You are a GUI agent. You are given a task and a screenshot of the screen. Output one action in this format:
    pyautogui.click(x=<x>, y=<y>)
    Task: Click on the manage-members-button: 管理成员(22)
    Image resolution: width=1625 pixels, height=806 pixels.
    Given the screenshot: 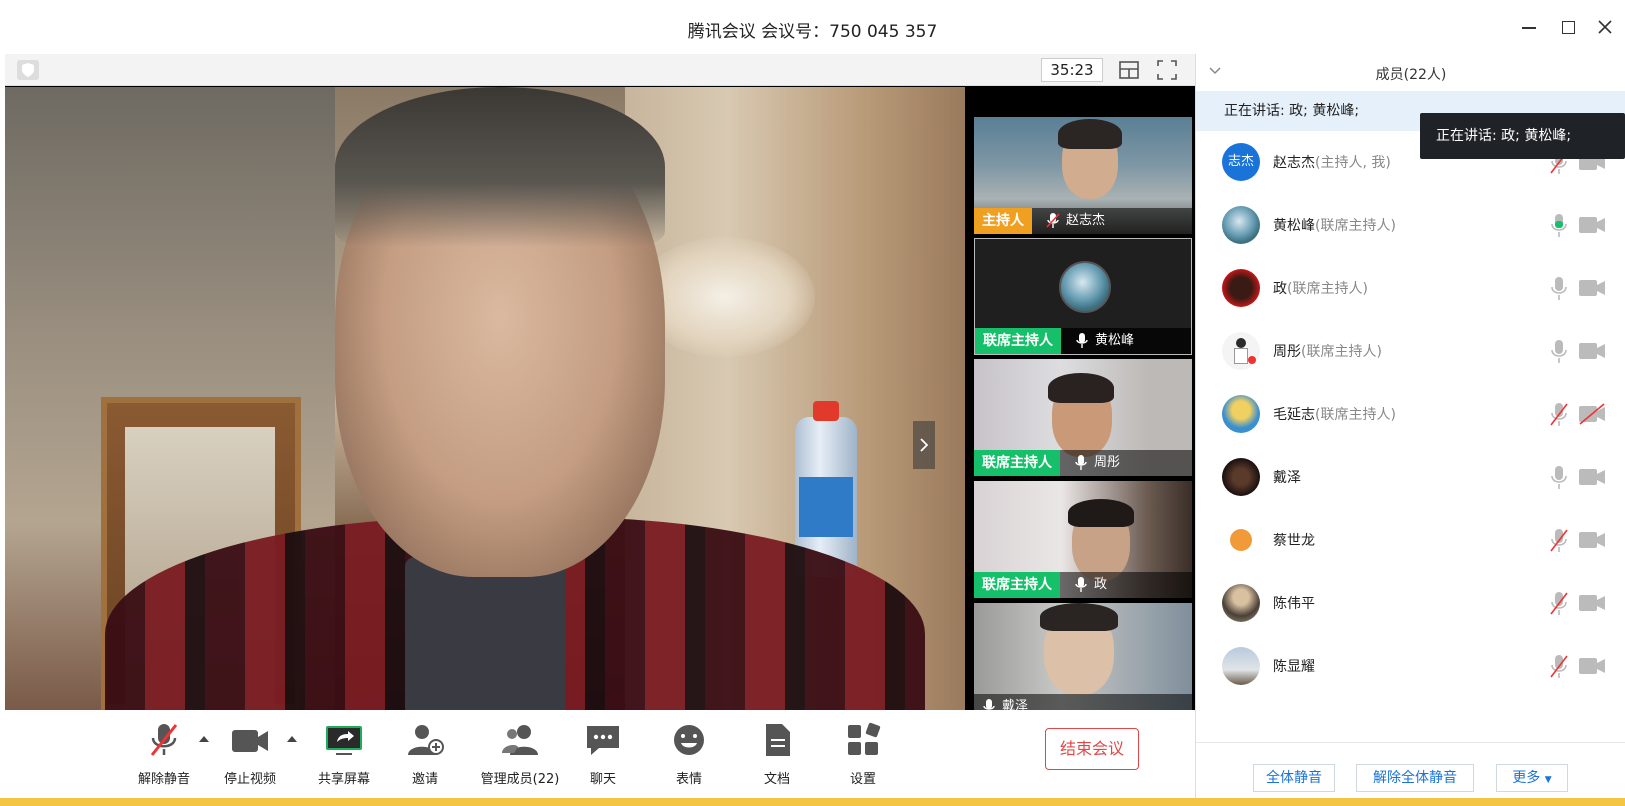 What is the action you would take?
    pyautogui.click(x=520, y=754)
    